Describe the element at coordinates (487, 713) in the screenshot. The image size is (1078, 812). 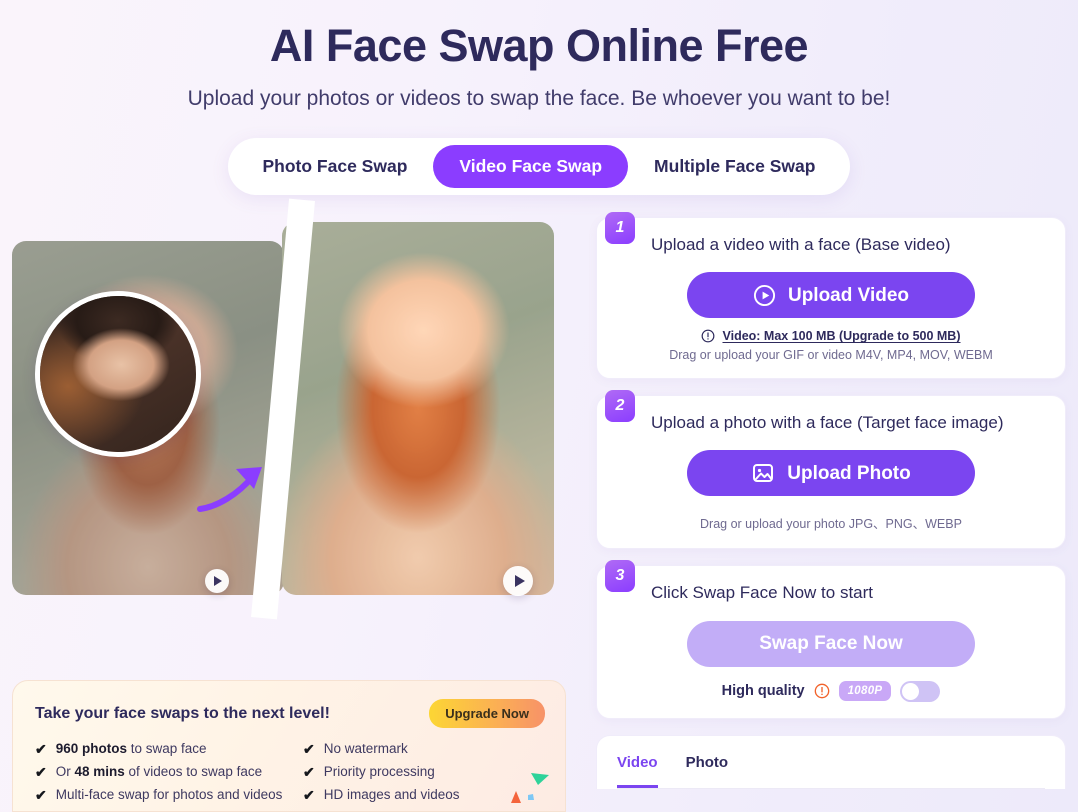
I see `upgrade-now-button: Upgrade Now` at that location.